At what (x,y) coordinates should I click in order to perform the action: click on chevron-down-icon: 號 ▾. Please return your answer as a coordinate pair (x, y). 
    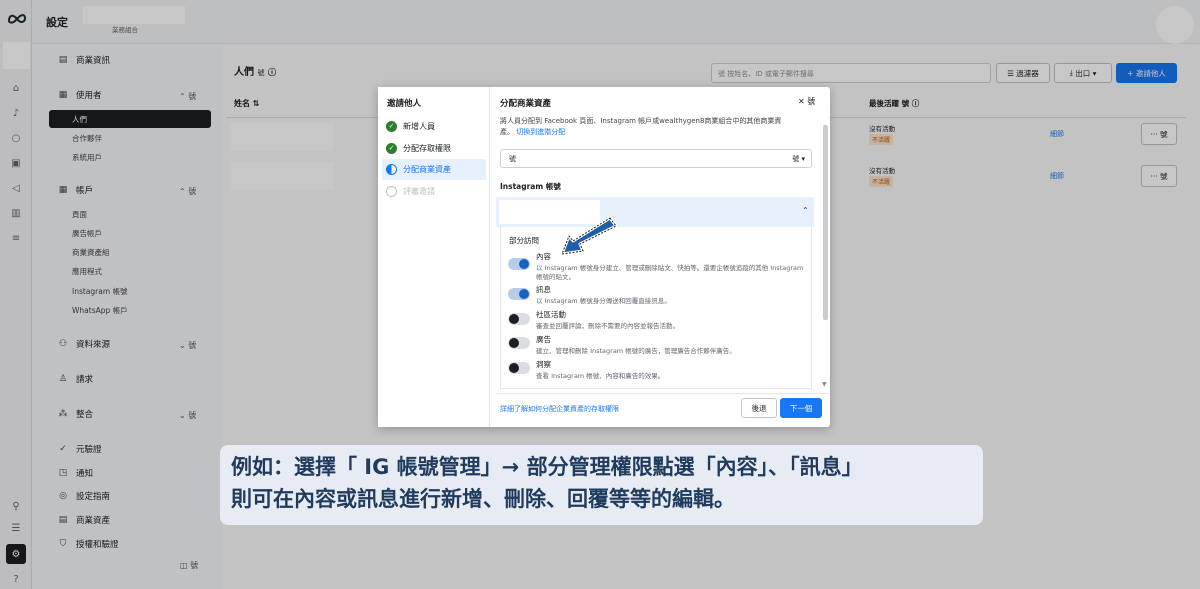
    Looking at the image, I should click on (798, 159).